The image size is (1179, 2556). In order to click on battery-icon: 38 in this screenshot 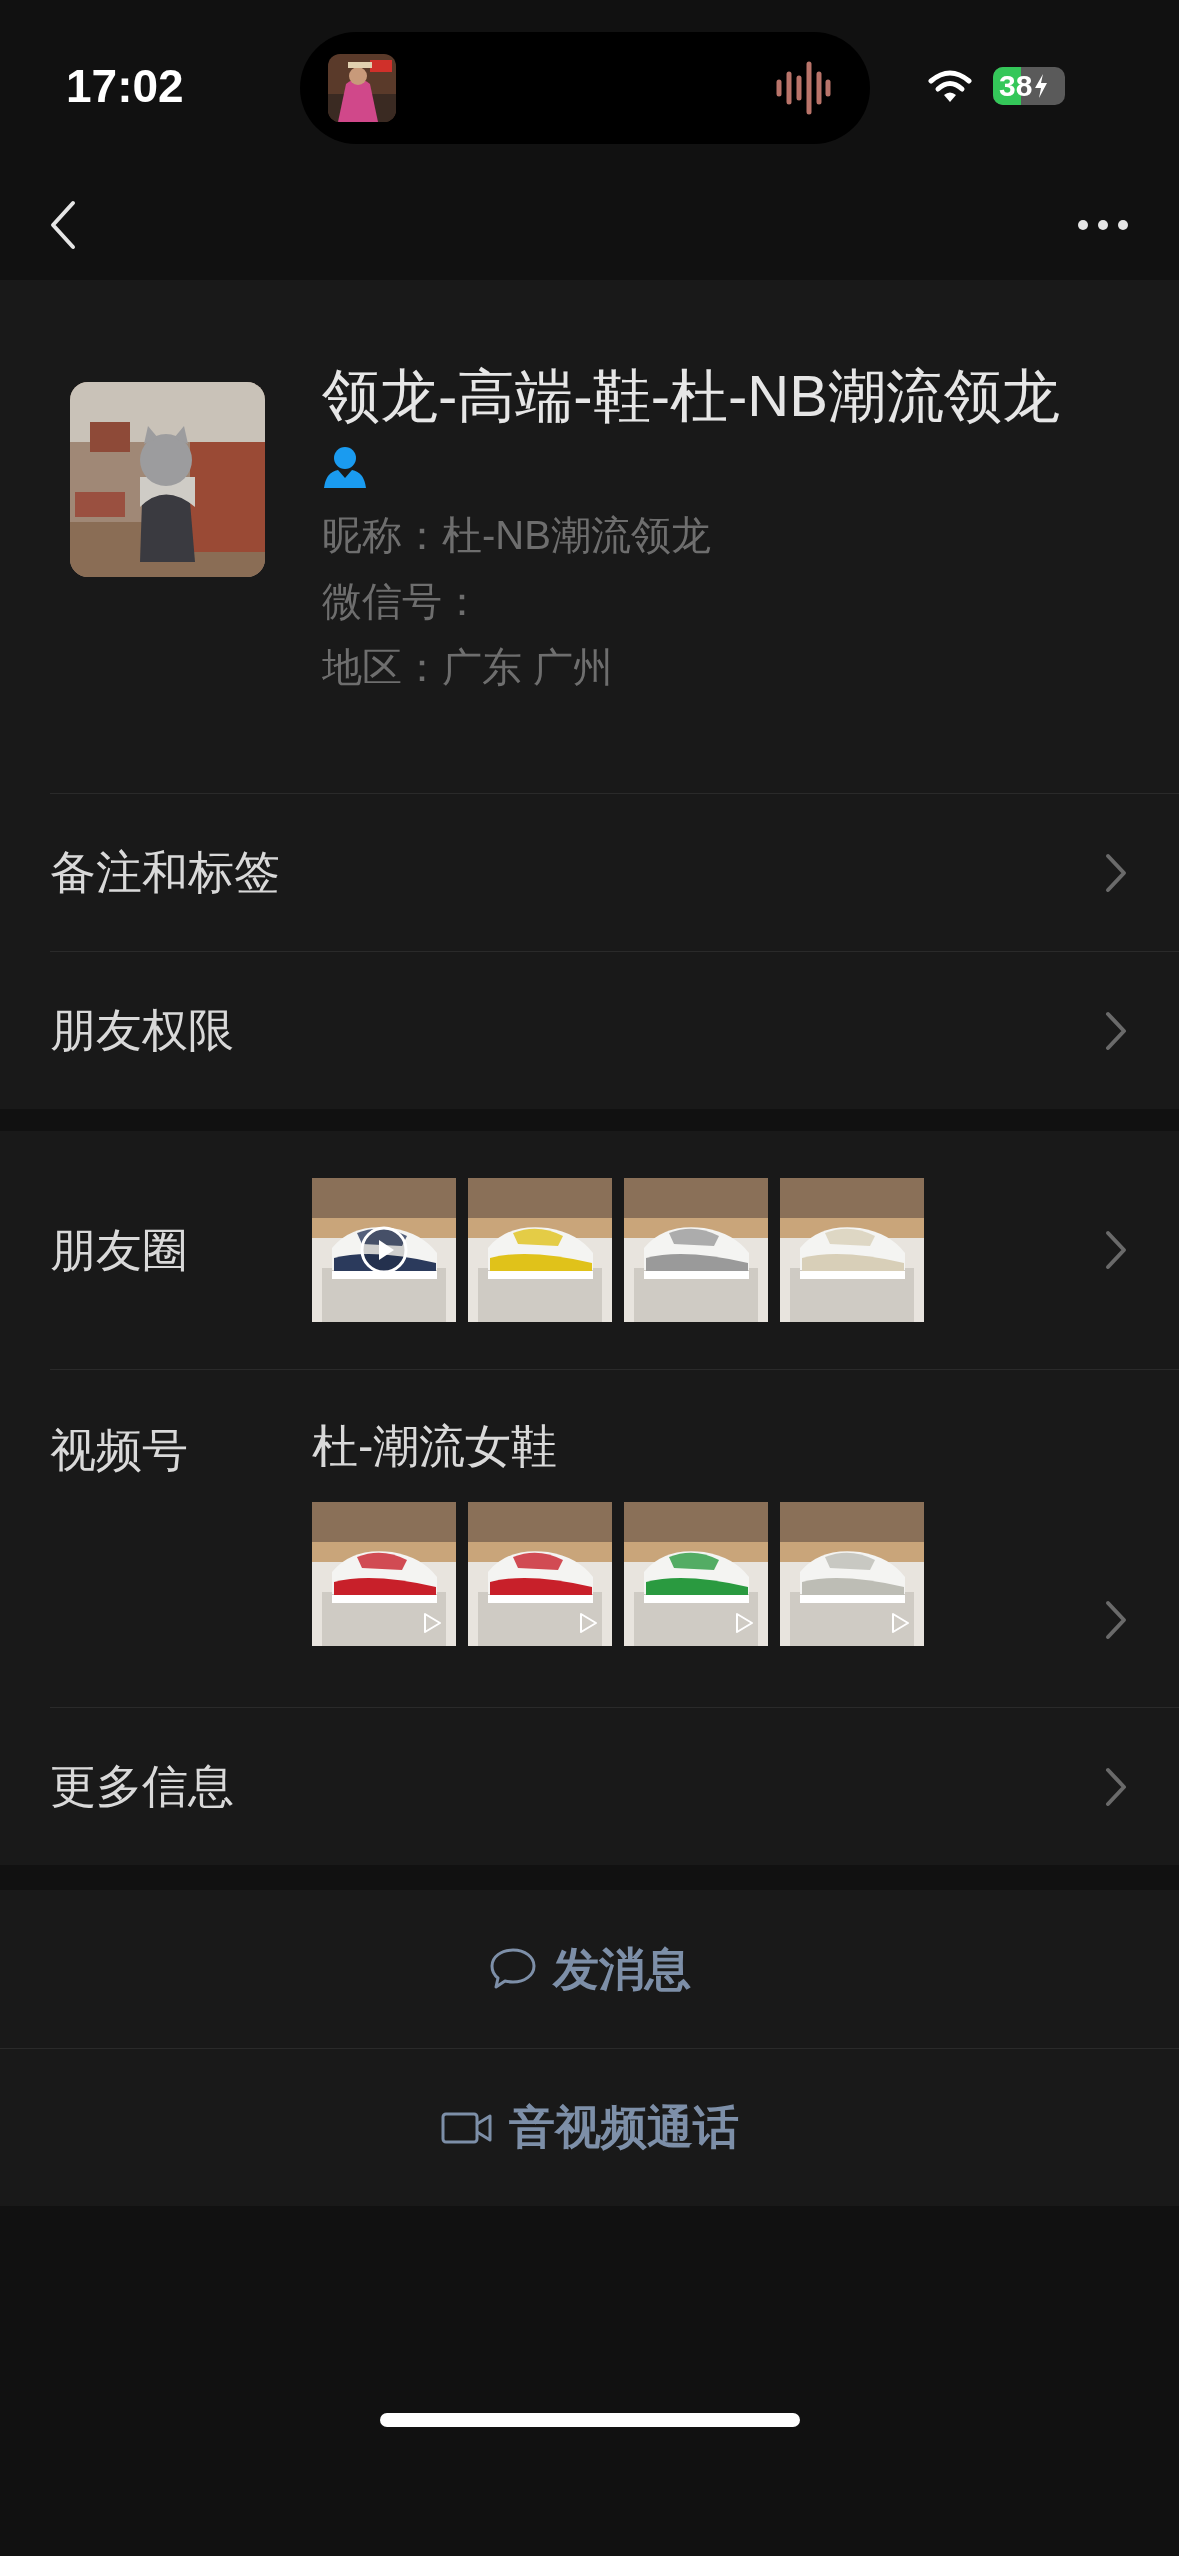, I will do `click(1029, 86)`.